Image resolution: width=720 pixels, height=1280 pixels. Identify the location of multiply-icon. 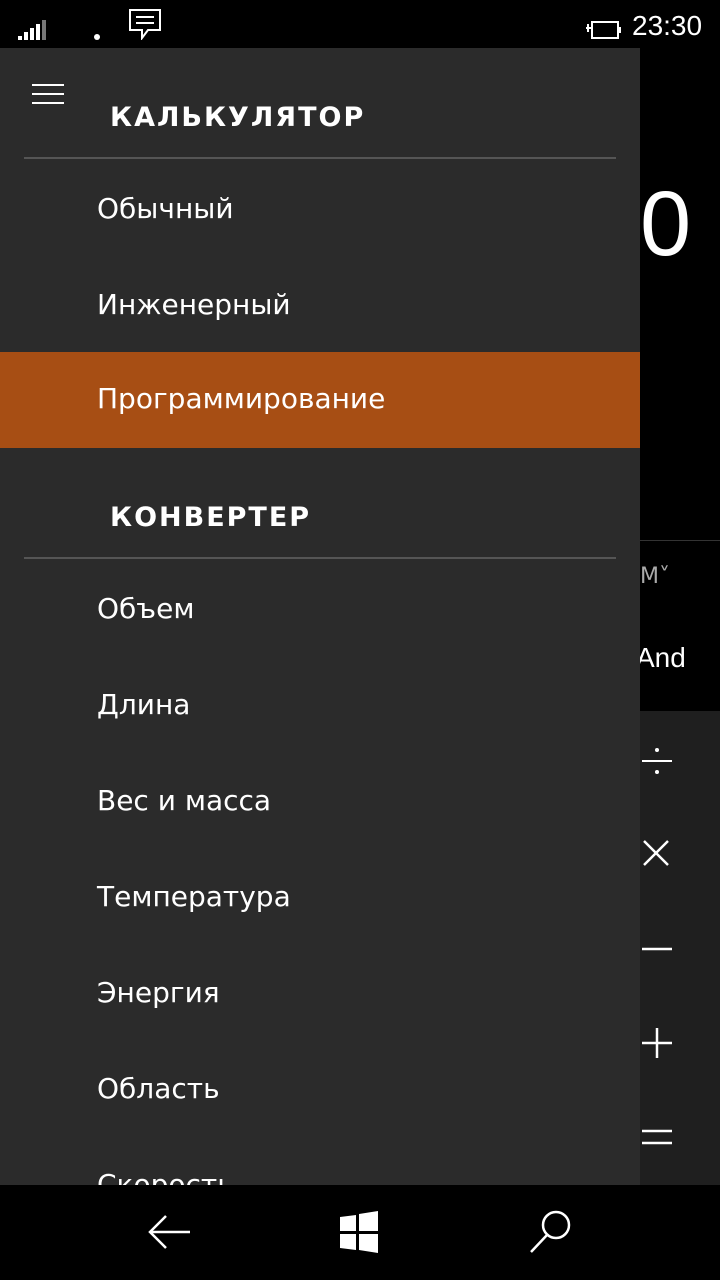
(660, 855).